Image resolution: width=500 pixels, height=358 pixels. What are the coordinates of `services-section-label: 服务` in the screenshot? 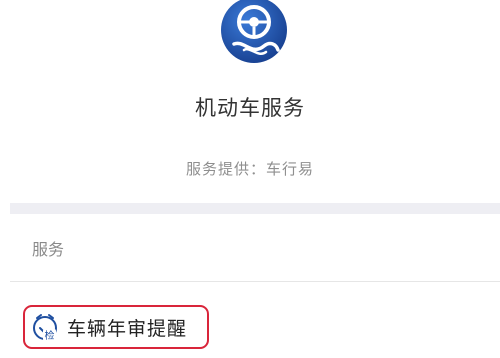 It's located at (48, 249).